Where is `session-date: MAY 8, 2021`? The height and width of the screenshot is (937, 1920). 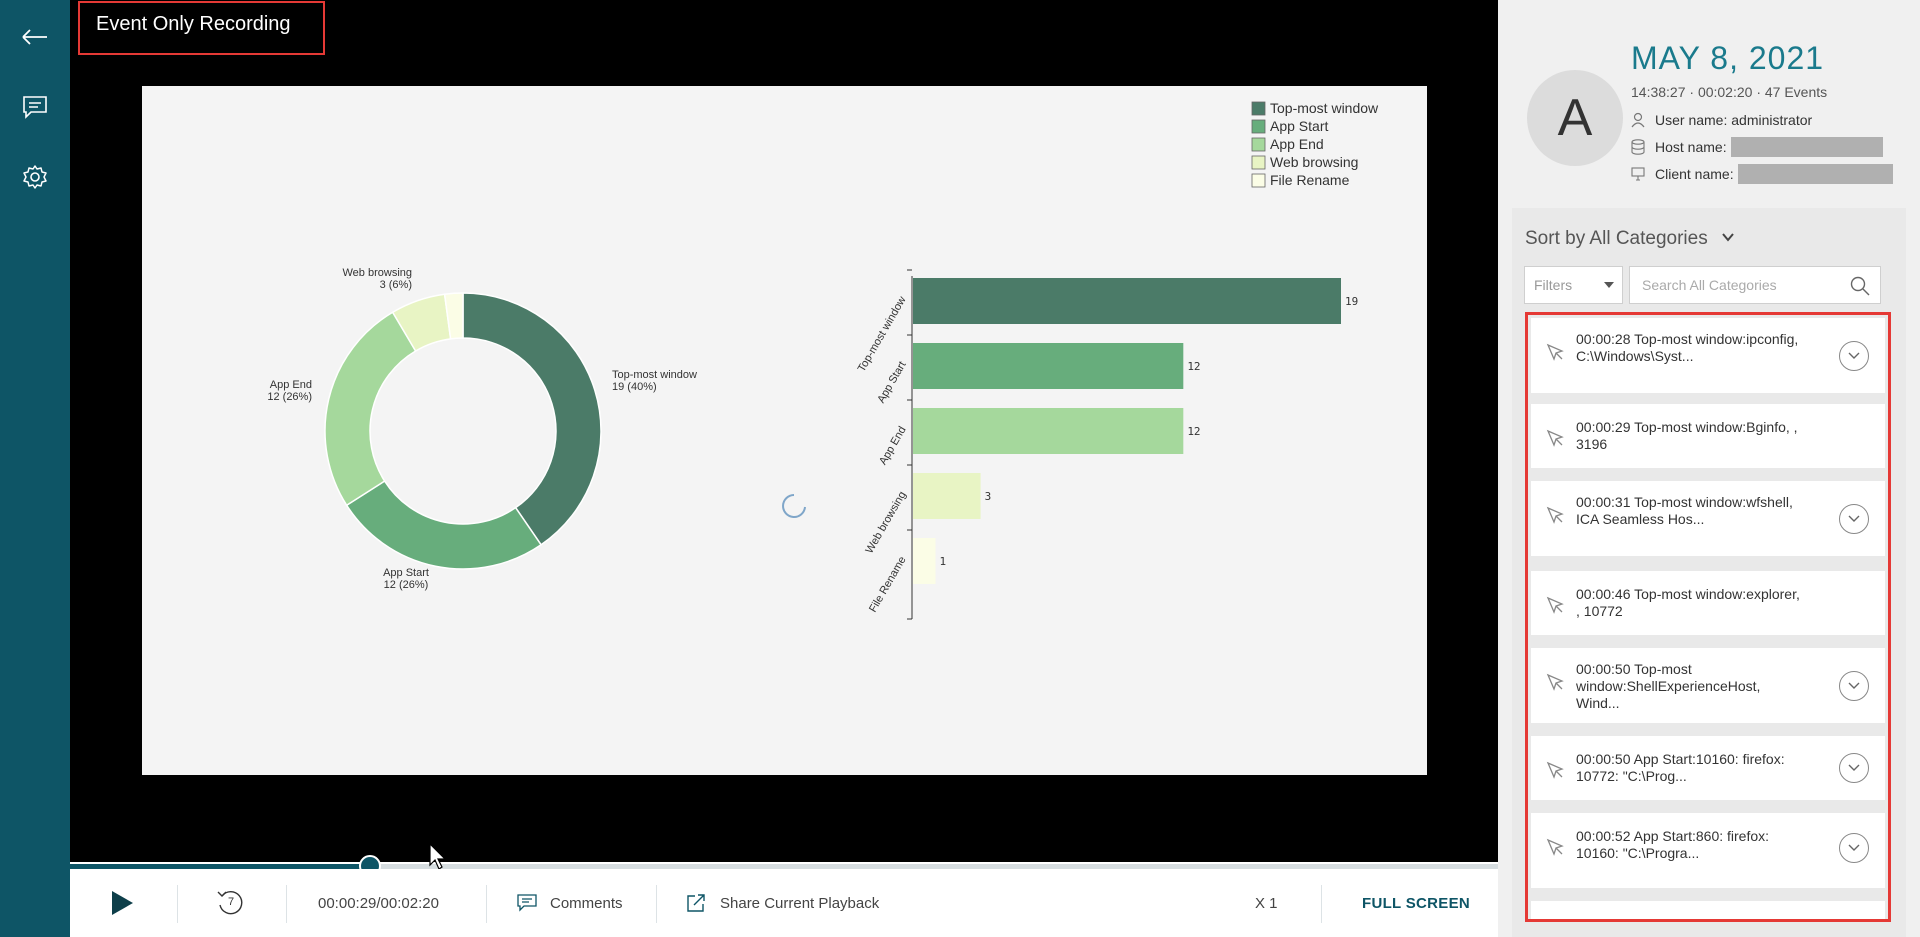
session-date: MAY 8, 2021 is located at coordinates (1728, 58).